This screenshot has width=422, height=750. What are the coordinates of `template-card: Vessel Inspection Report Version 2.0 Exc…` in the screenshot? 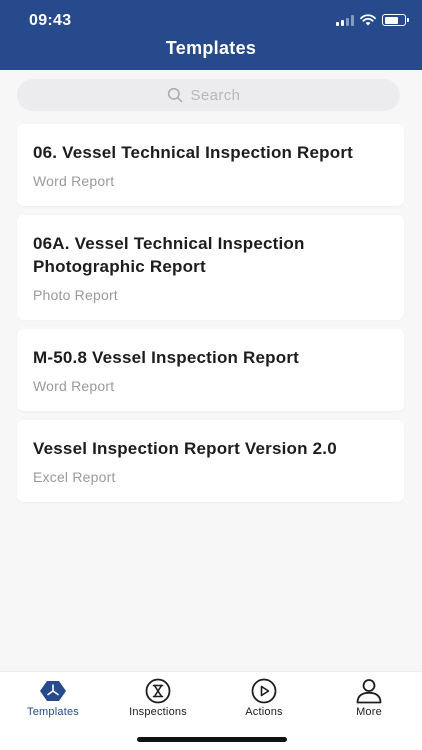 It's located at (210, 461).